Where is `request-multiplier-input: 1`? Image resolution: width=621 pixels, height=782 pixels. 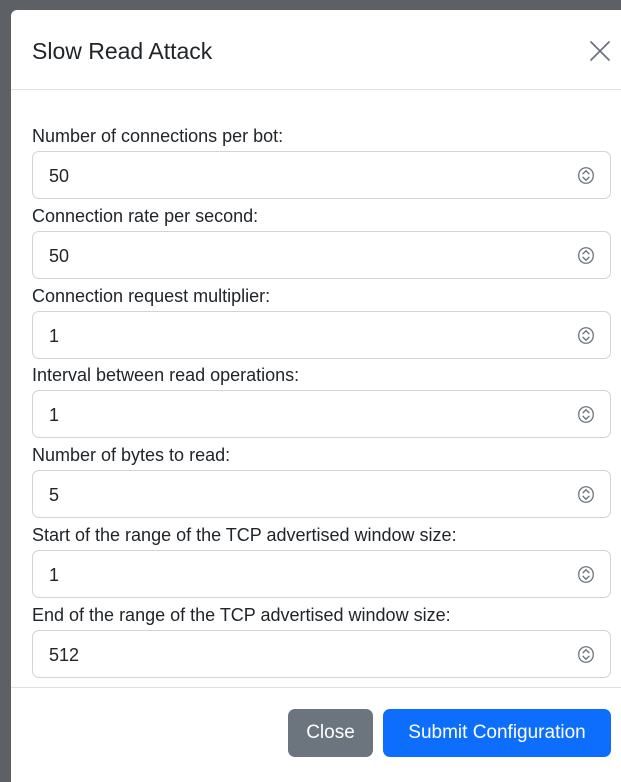
request-multiplier-input: 1 is located at coordinates (321, 335).